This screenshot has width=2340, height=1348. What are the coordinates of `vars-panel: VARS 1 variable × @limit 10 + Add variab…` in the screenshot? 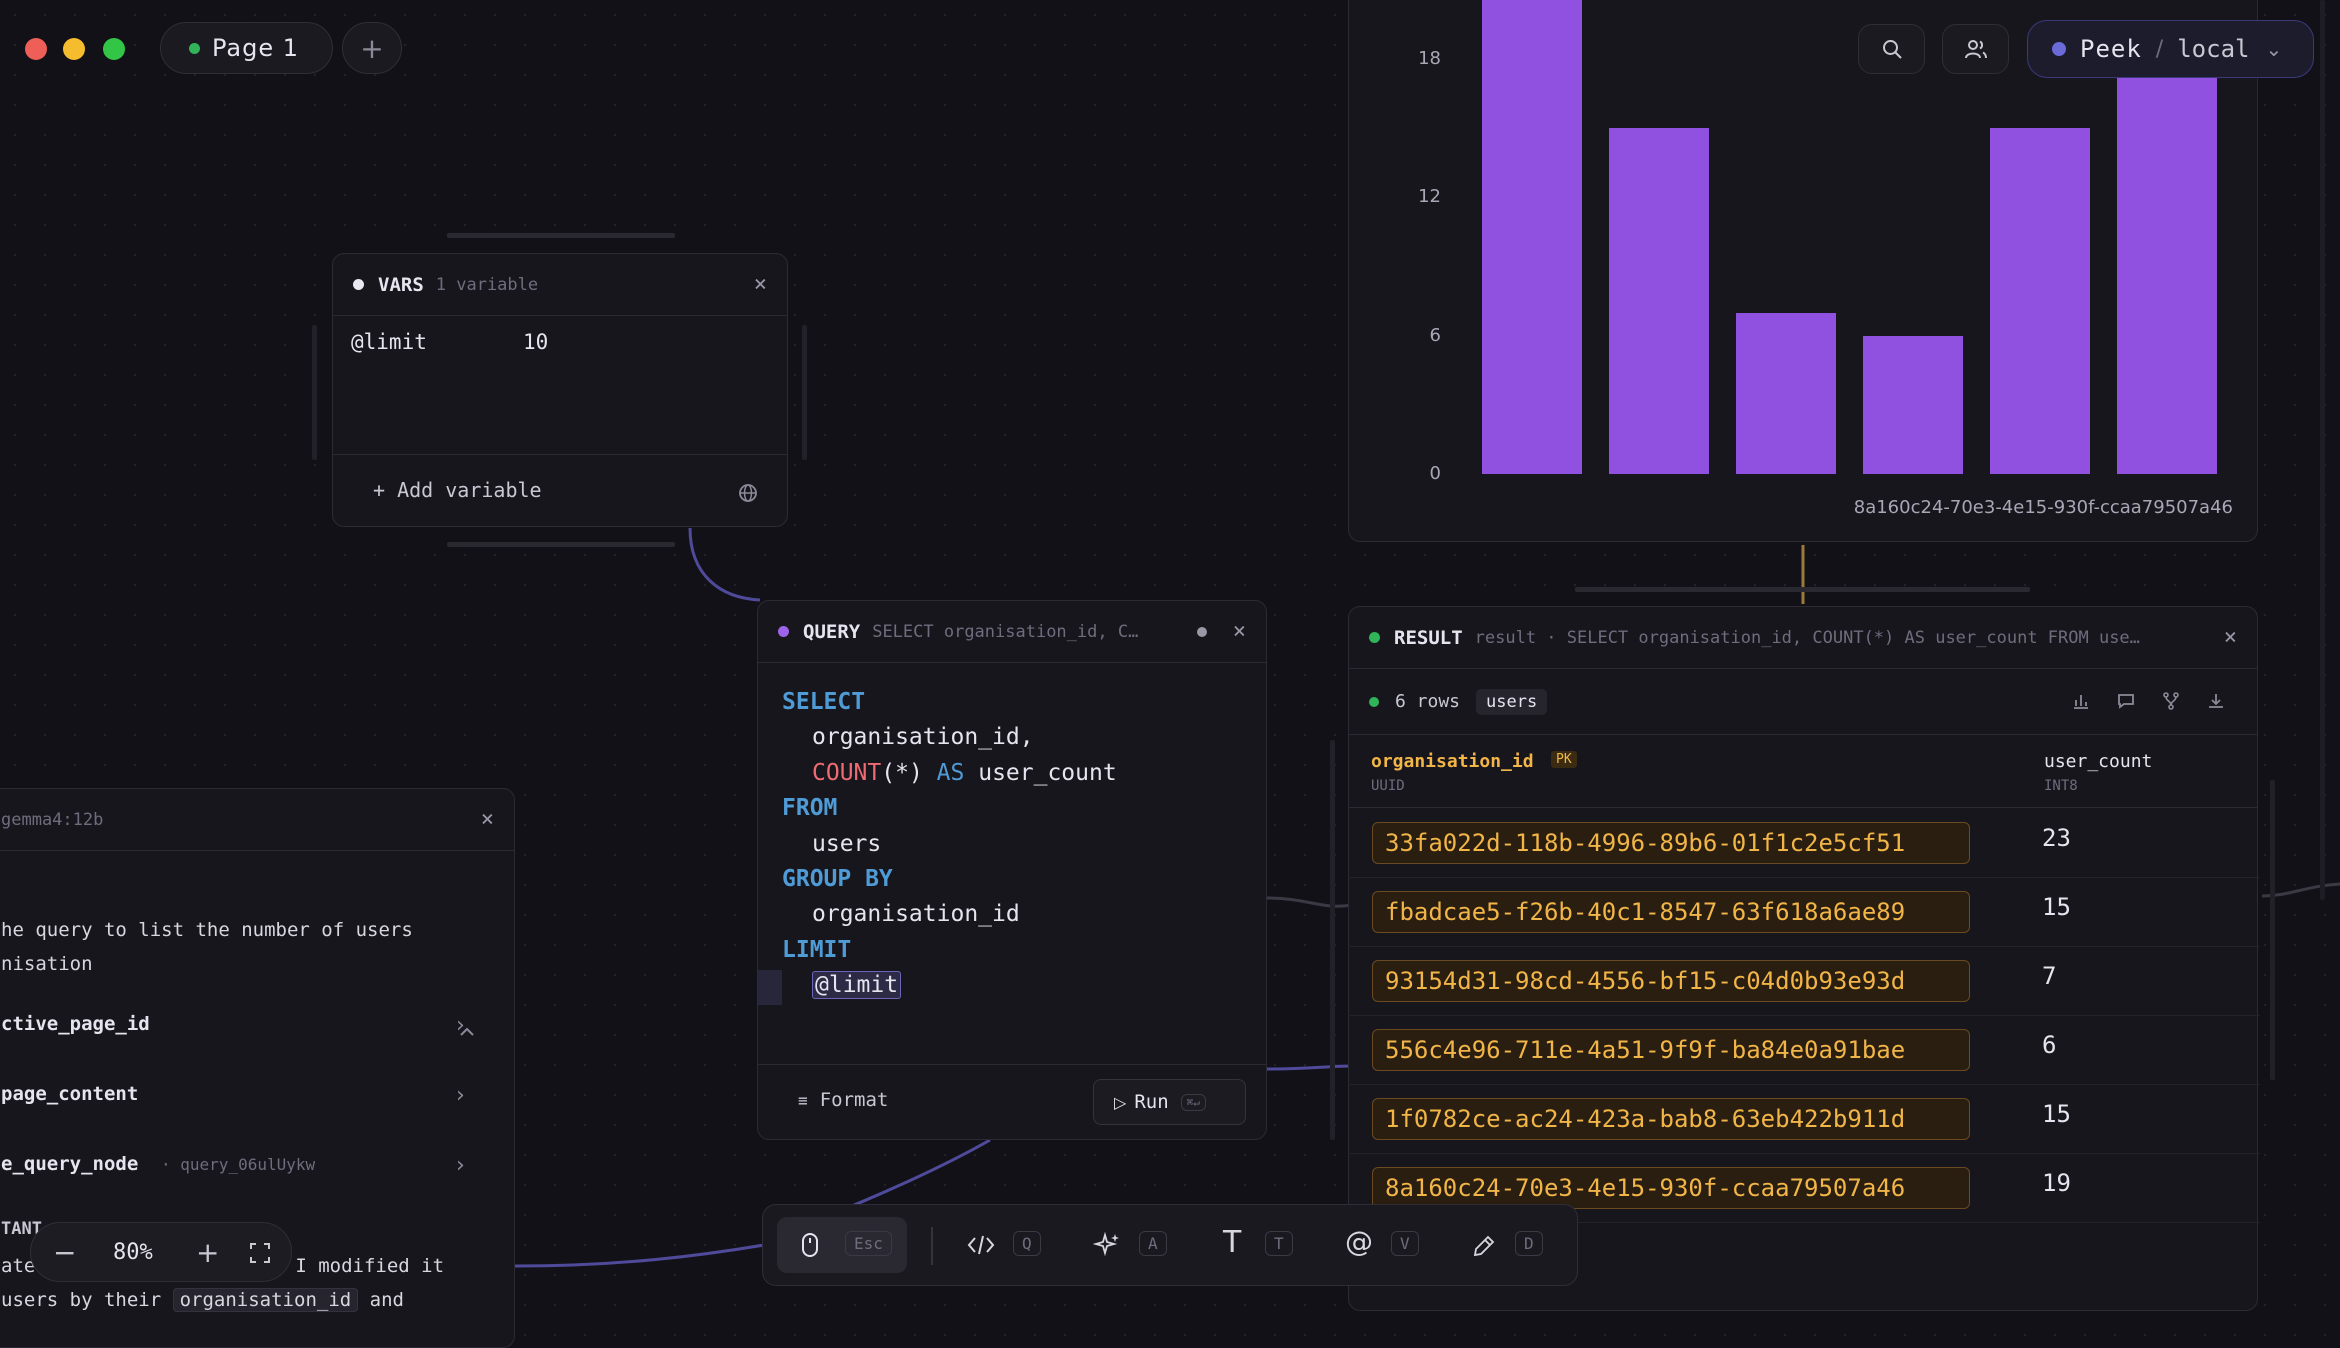 It's located at (560, 390).